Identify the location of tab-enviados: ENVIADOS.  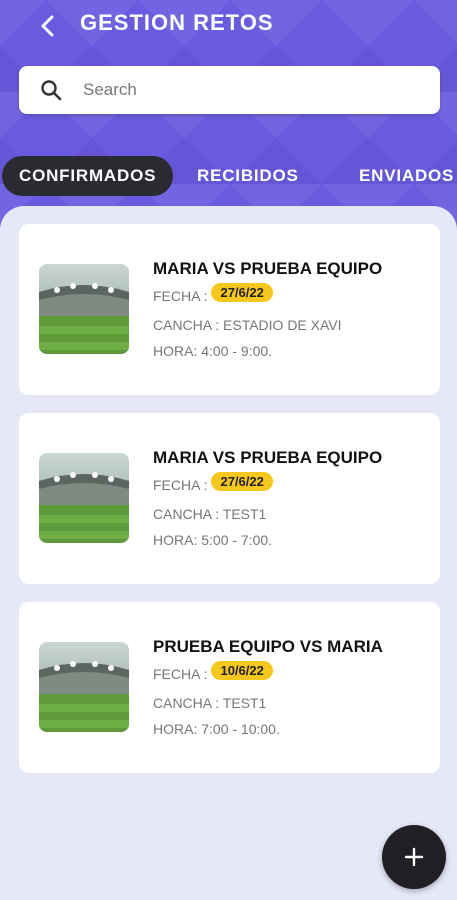
(406, 176).